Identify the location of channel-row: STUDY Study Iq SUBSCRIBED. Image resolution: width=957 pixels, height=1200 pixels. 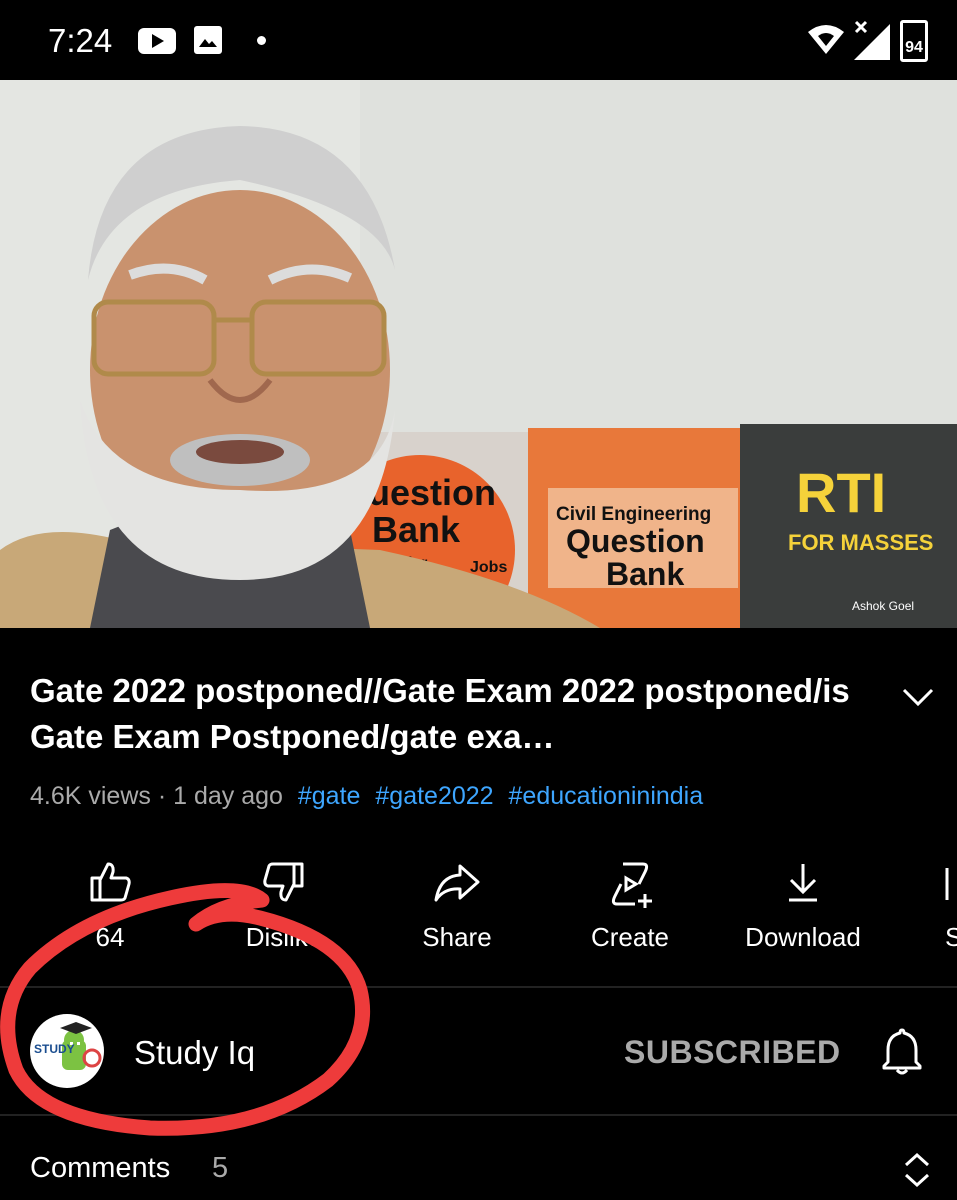
(478, 1053).